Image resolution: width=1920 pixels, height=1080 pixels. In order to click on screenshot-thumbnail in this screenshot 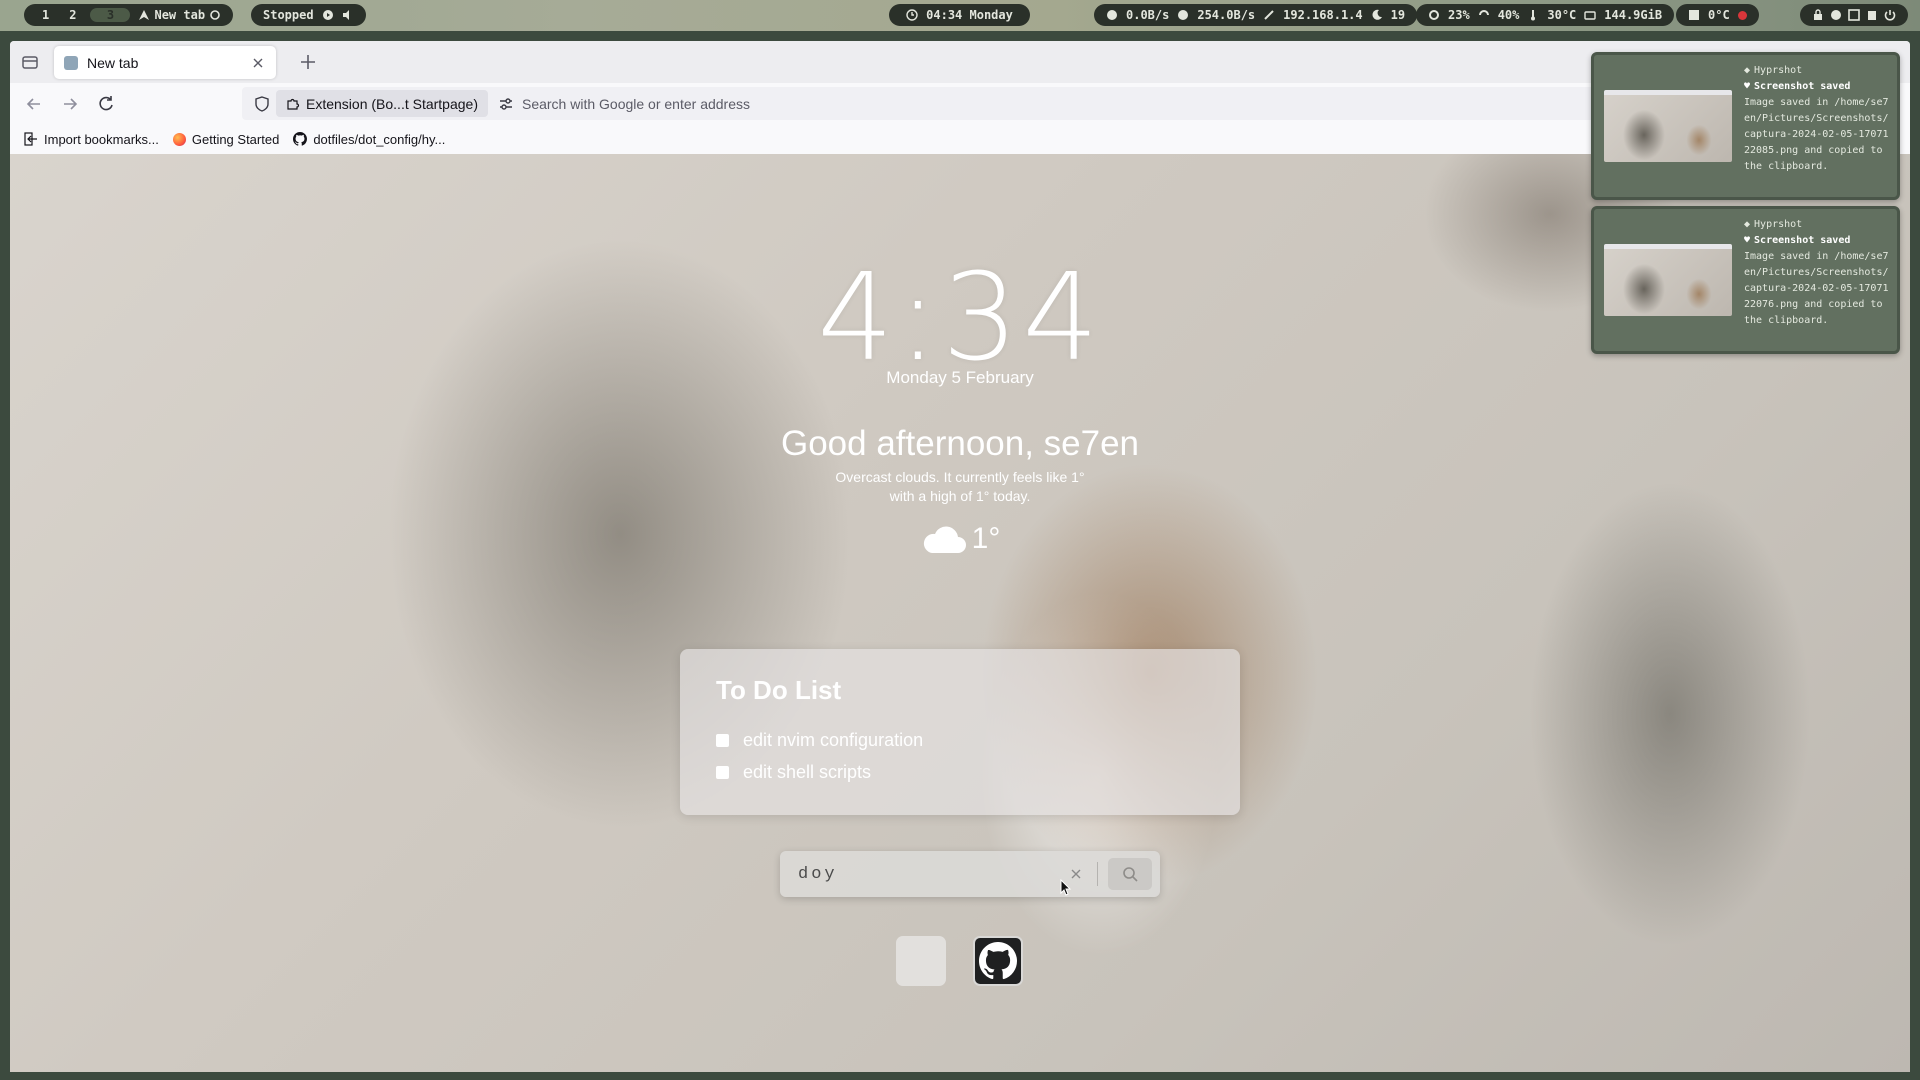, I will do `click(1668, 280)`.